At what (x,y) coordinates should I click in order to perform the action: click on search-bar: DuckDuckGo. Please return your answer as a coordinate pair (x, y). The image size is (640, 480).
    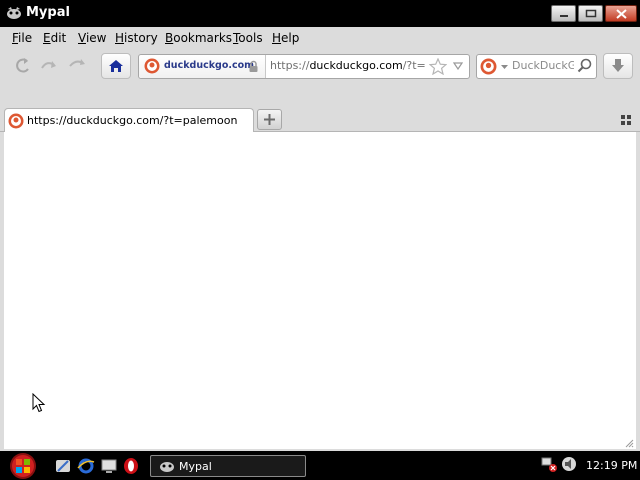
    Looking at the image, I should click on (536, 66).